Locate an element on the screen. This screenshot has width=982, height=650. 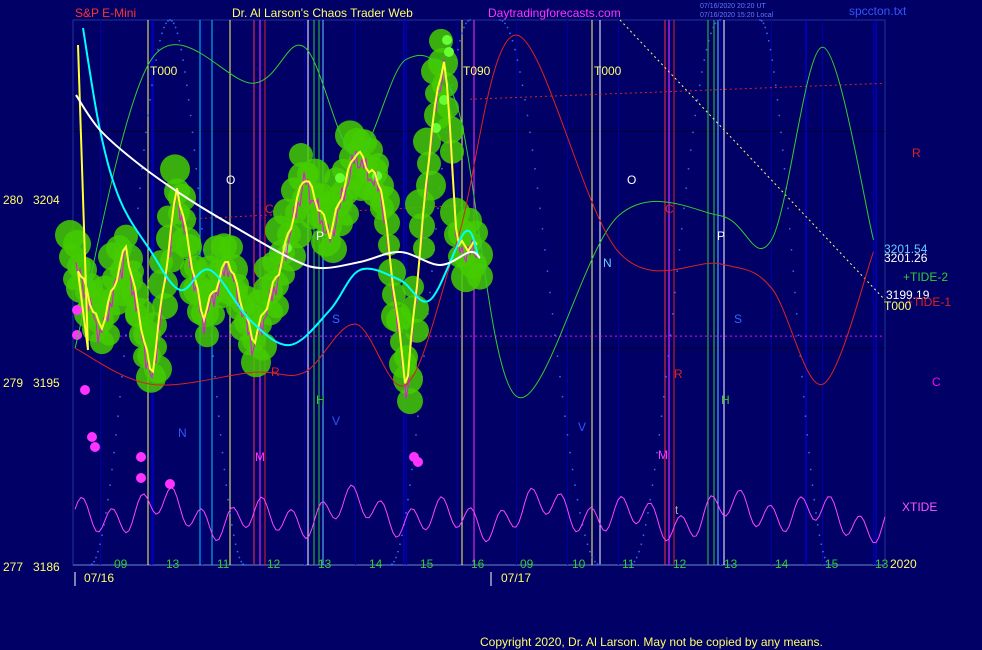
label-c: C is located at coordinates (936, 382).